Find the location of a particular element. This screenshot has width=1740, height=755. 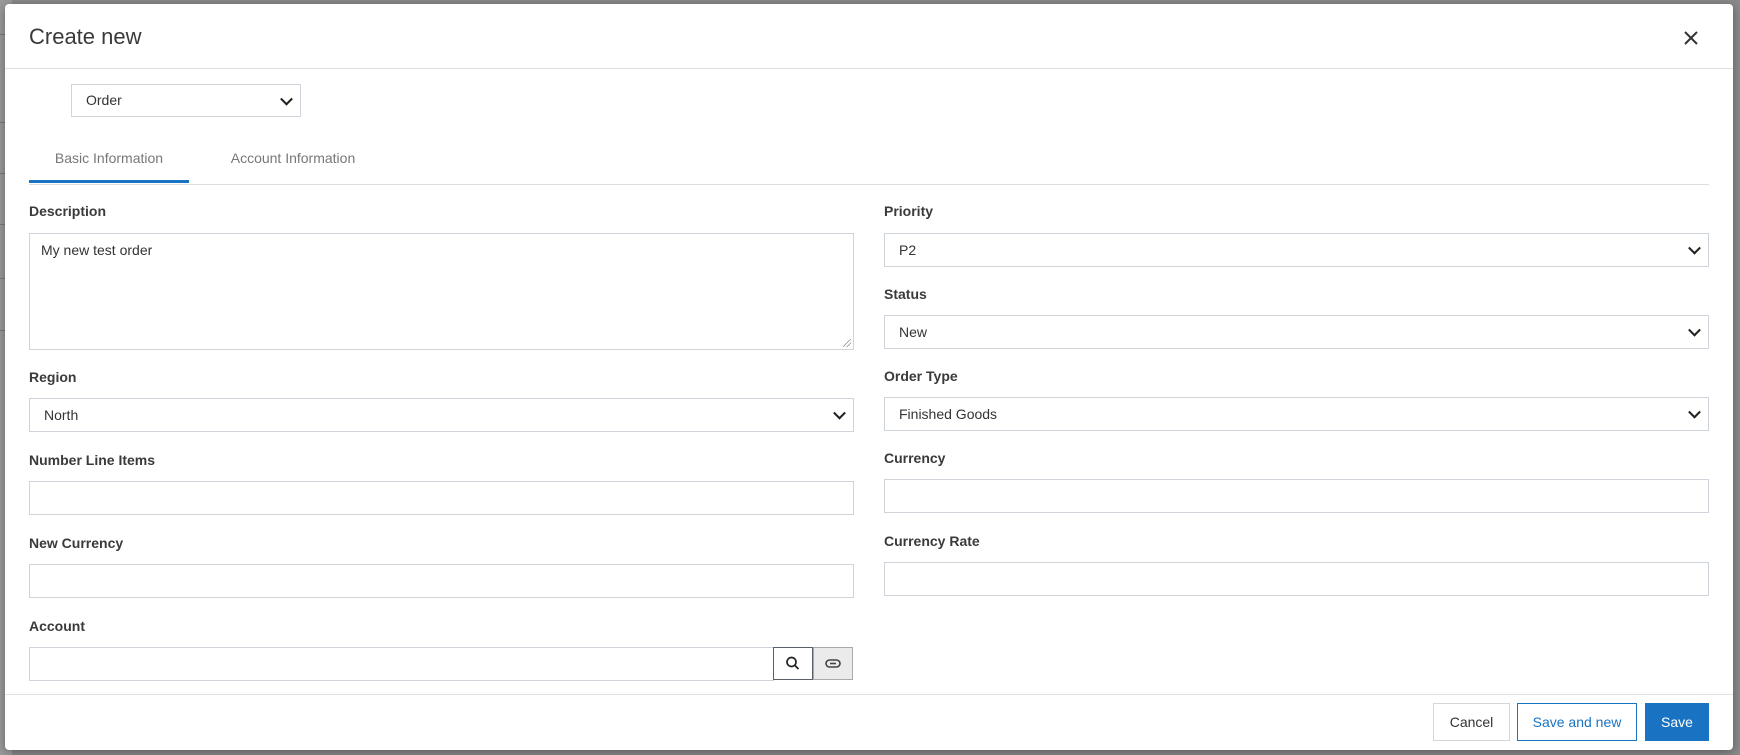

order-type-select: Finished Goods is located at coordinates (1296, 414).